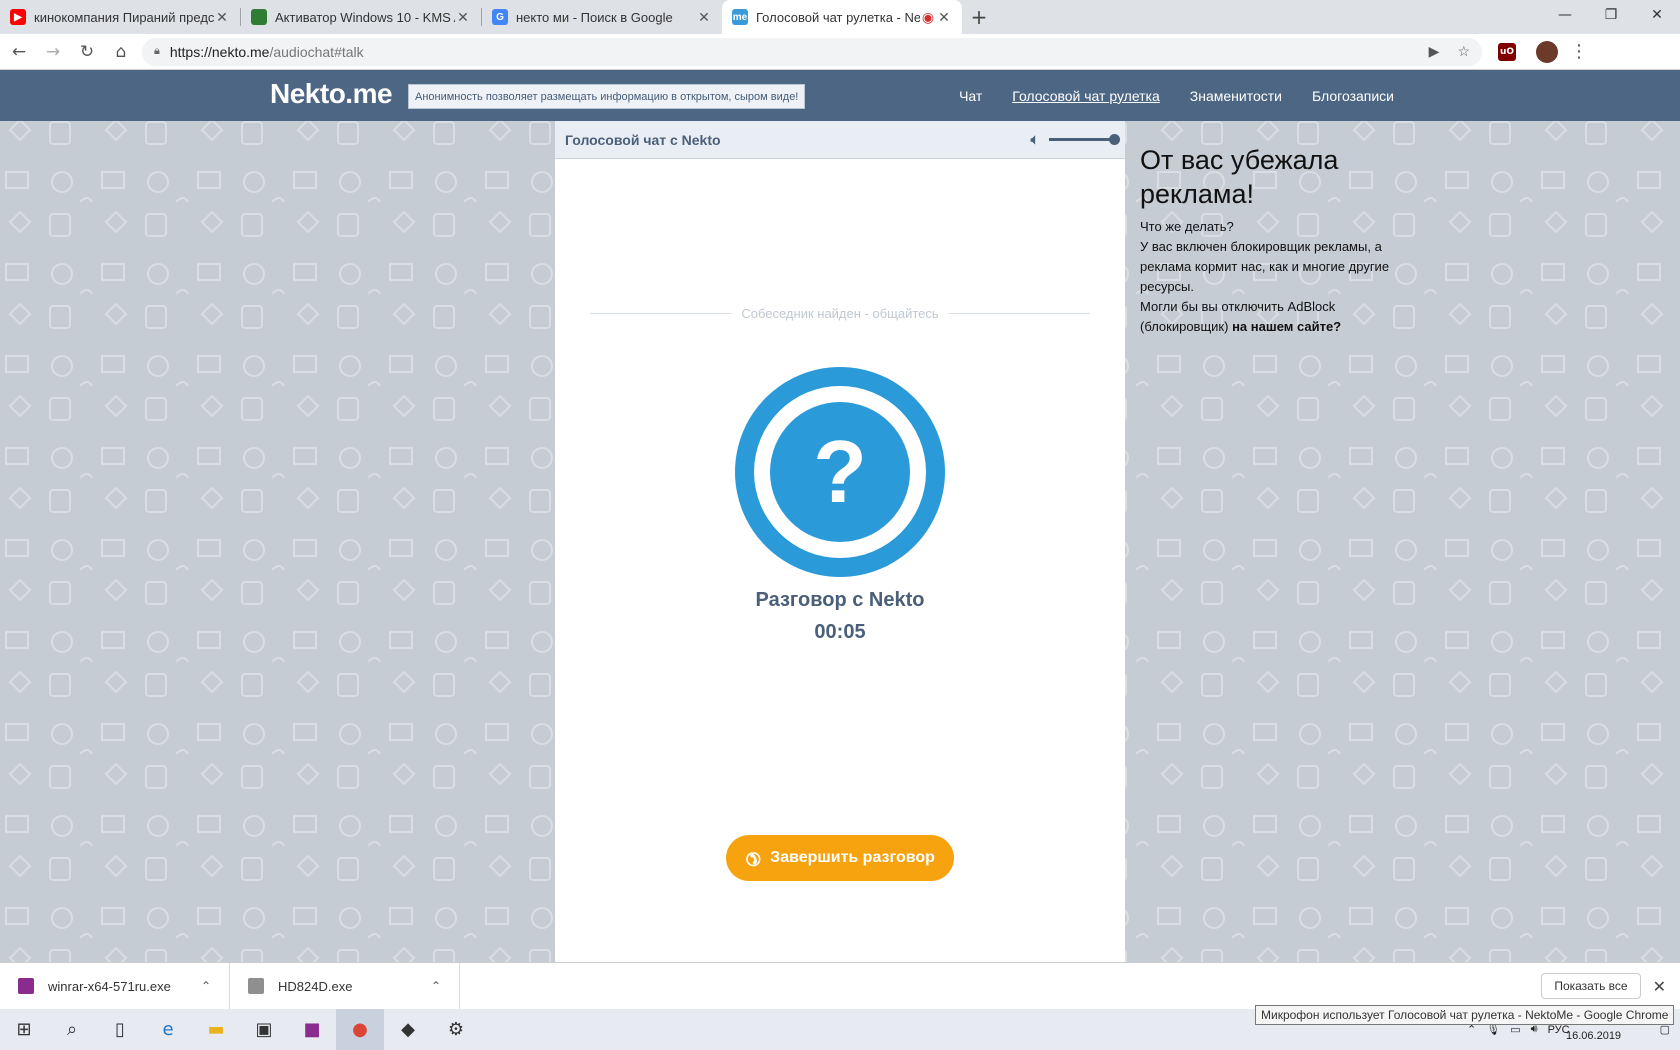 Image resolution: width=1680 pixels, height=1050 pixels. What do you see at coordinates (26, 986) in the screenshot?
I see `winrar-icon` at bounding box center [26, 986].